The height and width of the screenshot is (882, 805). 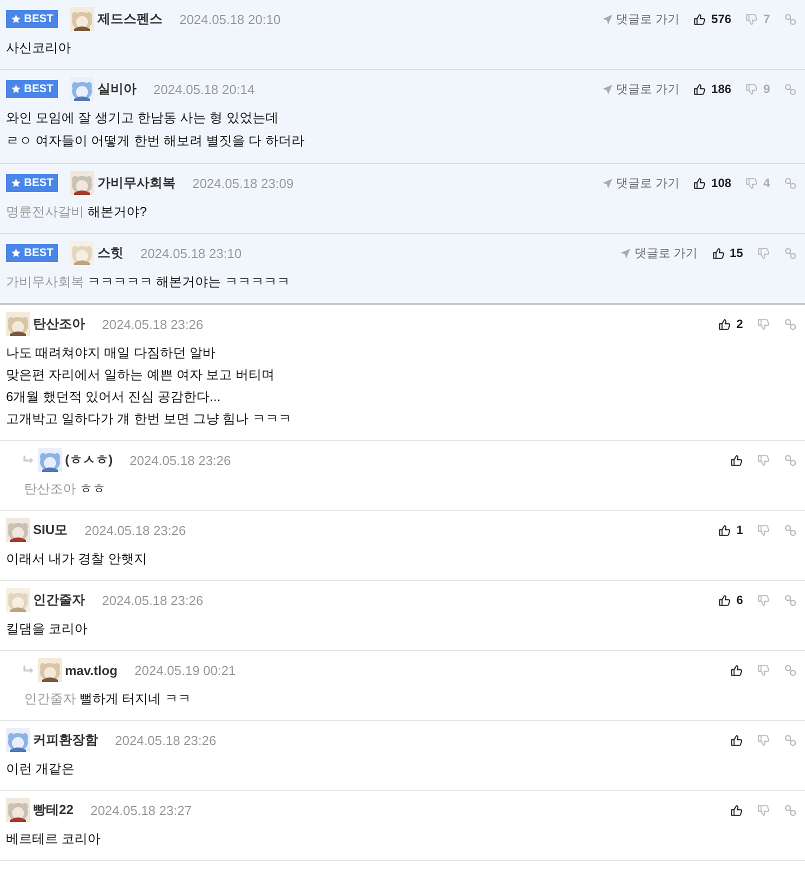 What do you see at coordinates (110, 253) in the screenshot?
I see `author-name: 스힛` at bounding box center [110, 253].